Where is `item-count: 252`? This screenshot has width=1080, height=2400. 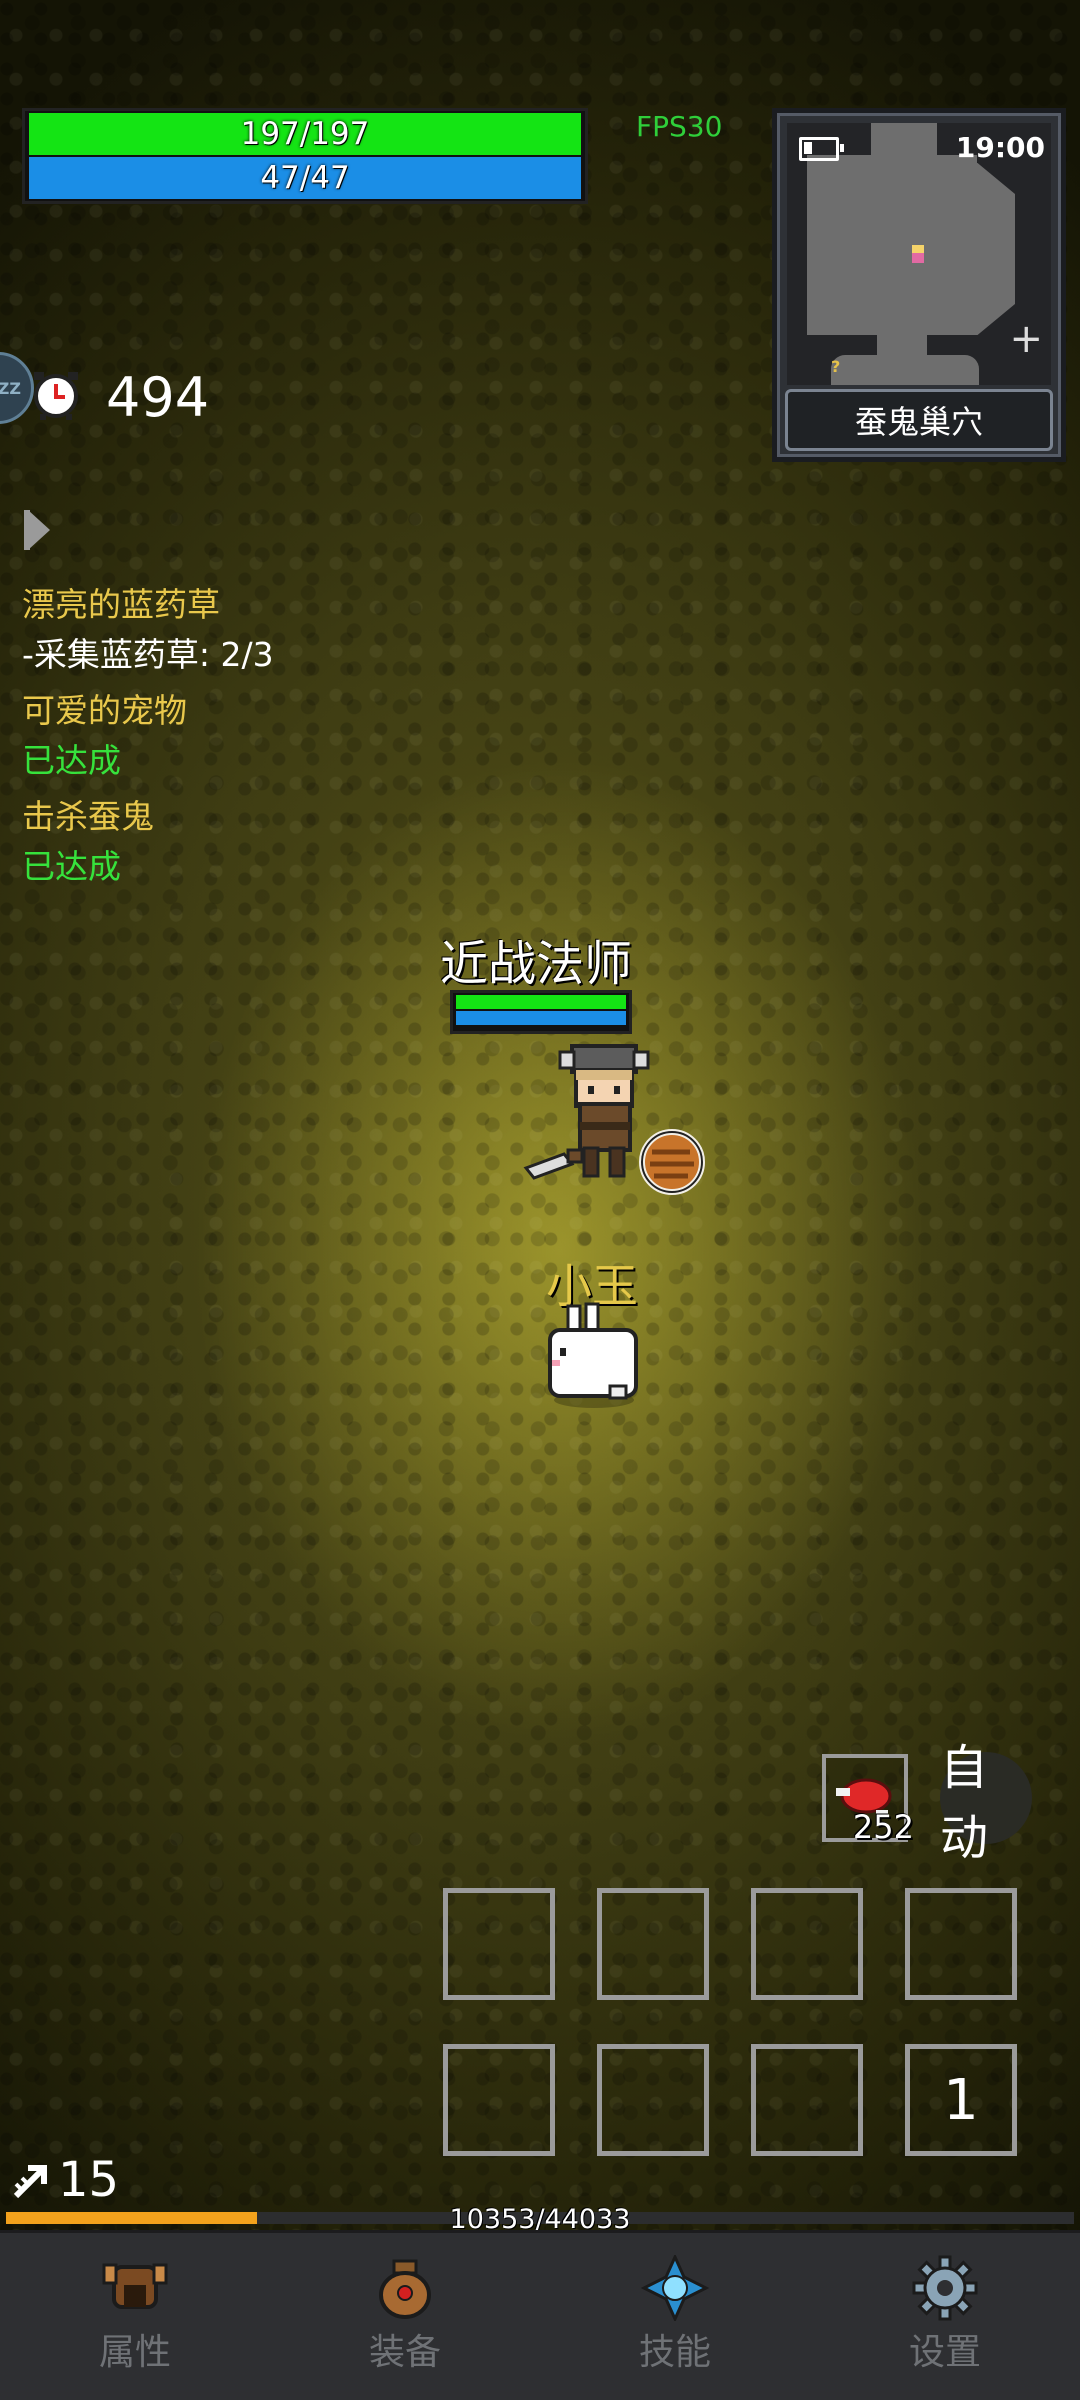
item-count: 252 is located at coordinates (883, 1827).